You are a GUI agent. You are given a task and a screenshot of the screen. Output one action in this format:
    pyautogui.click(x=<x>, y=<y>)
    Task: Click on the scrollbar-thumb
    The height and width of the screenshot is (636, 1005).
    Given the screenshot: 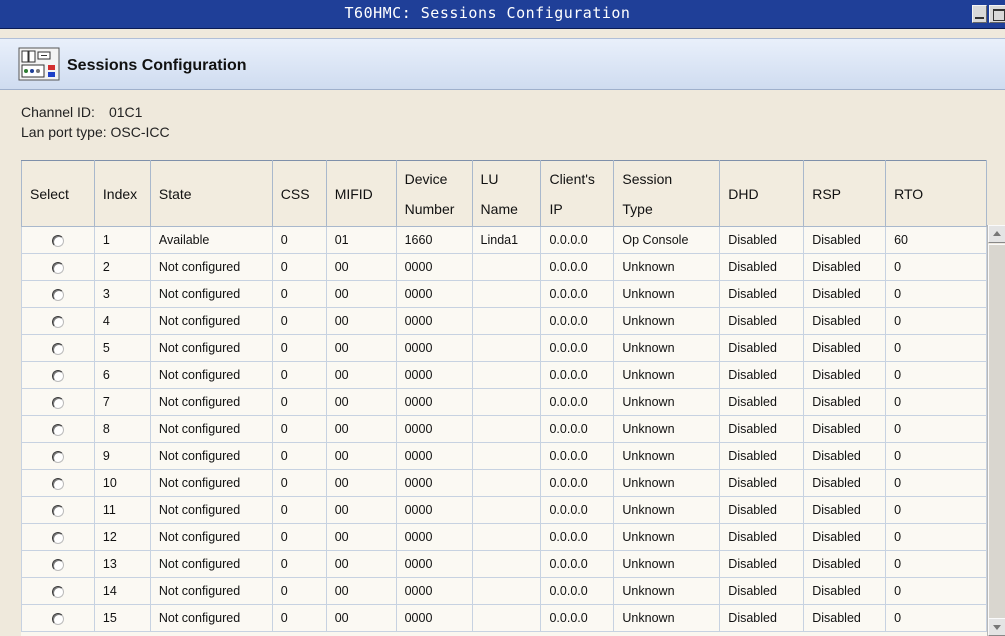 What is the action you would take?
    pyautogui.click(x=996, y=431)
    